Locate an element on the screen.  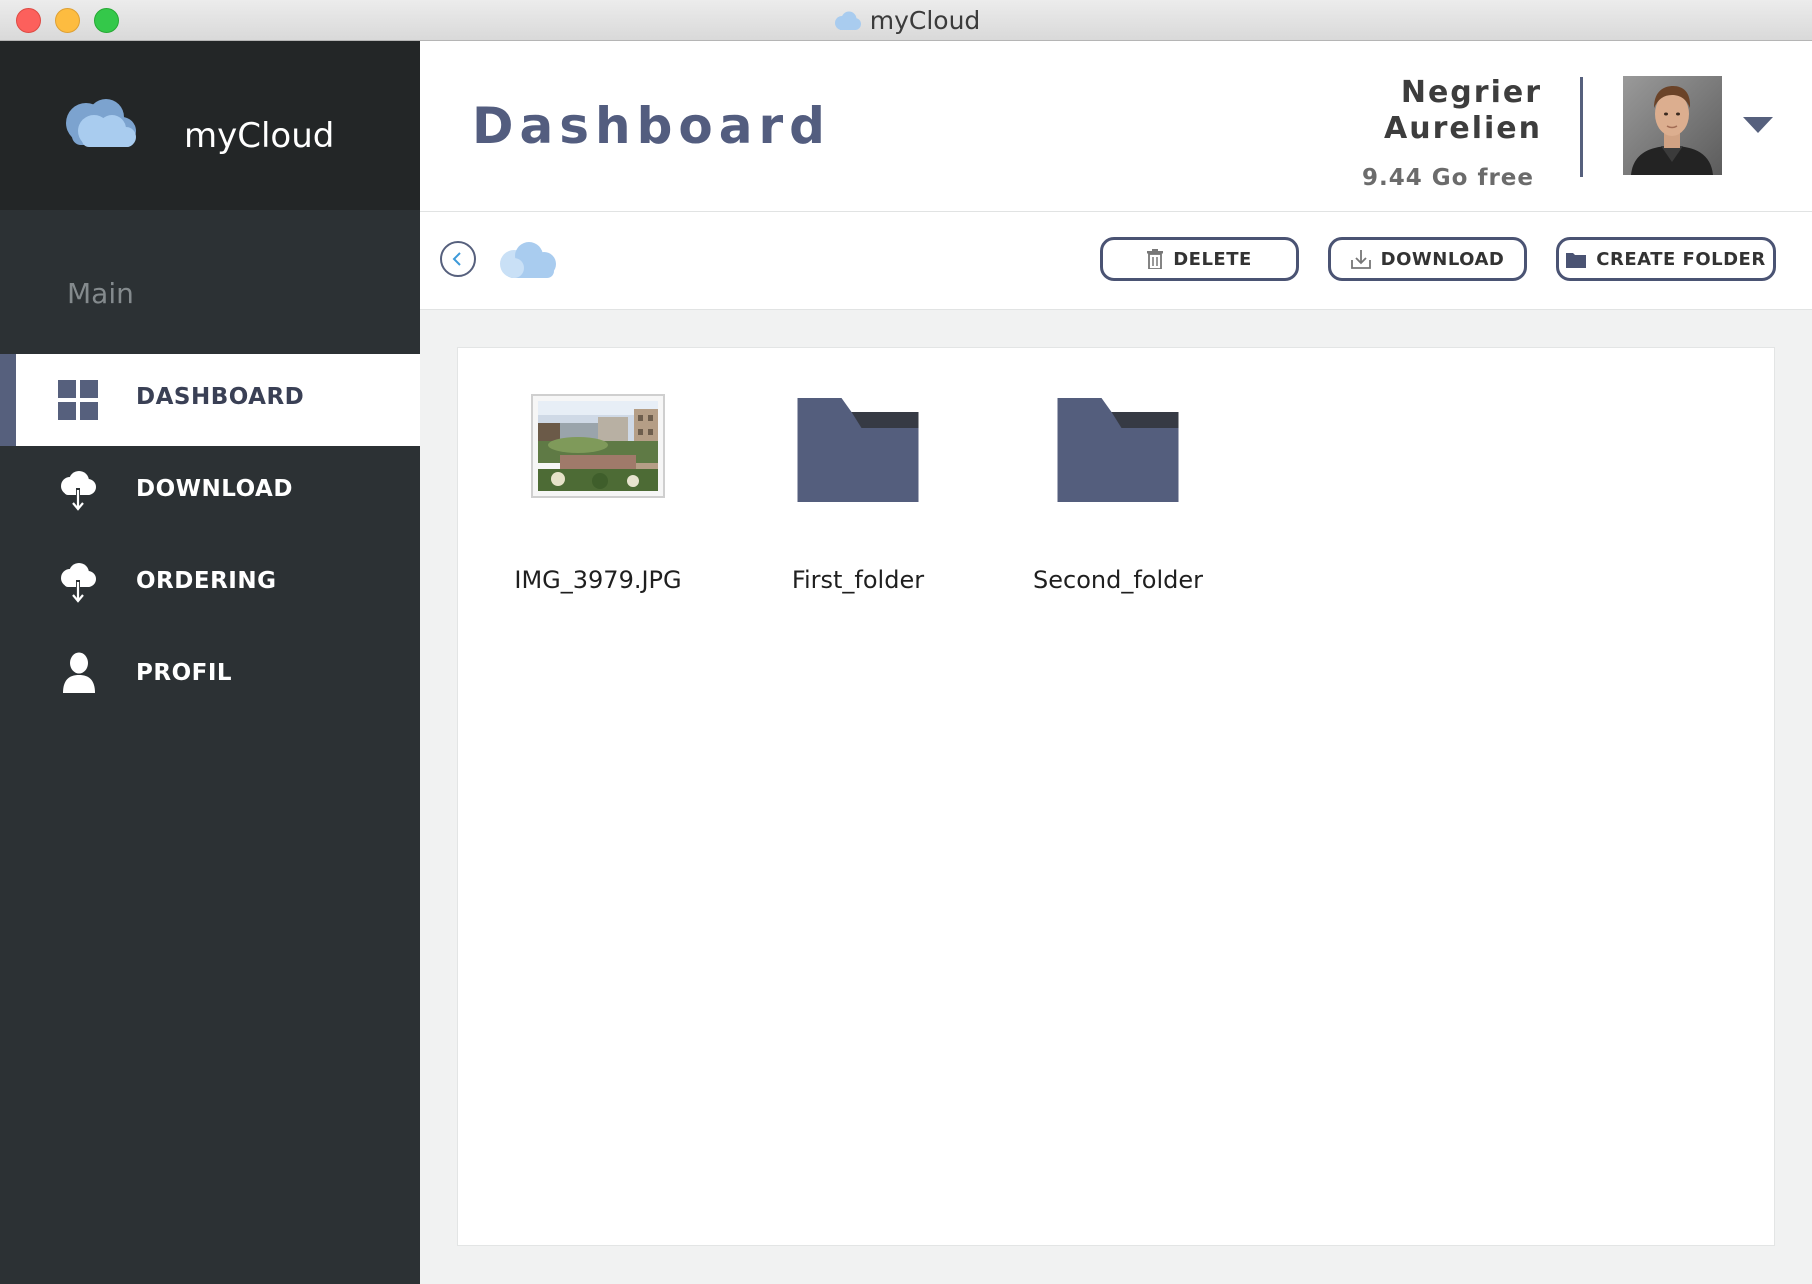
sidebar-item-label: DASHBOARD is located at coordinates (220, 397).